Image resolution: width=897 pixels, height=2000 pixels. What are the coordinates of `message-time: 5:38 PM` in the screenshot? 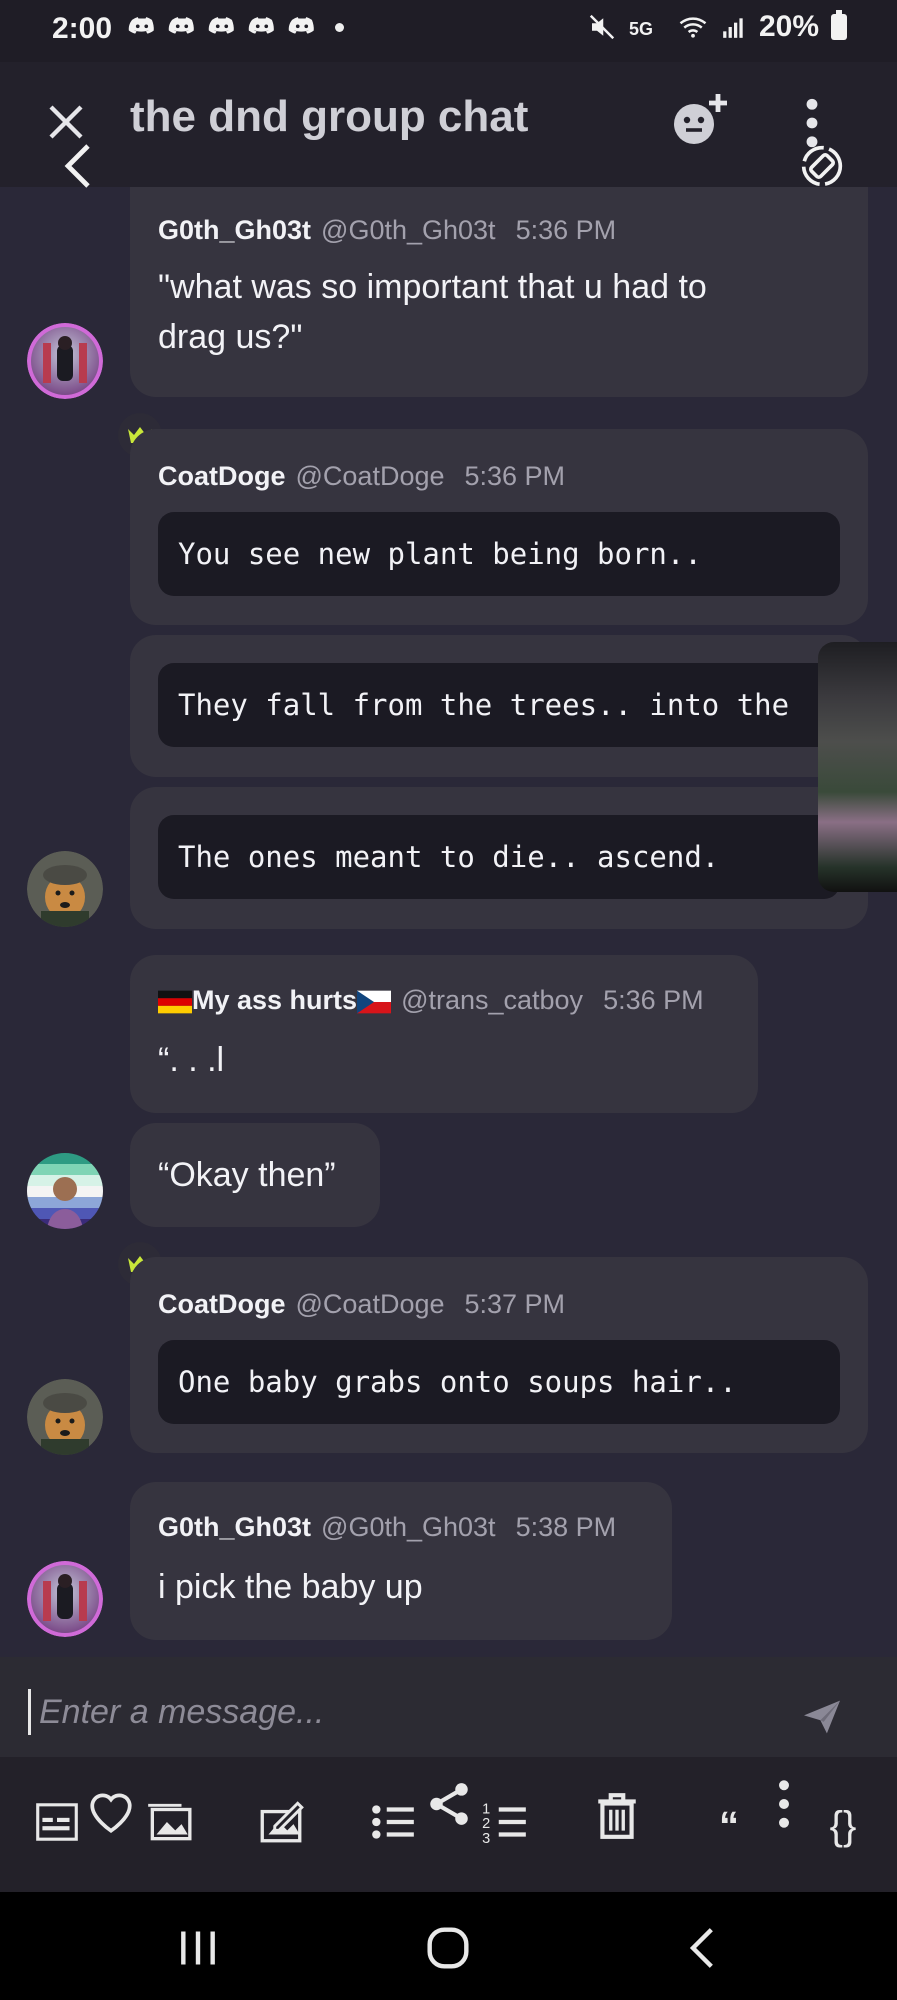 It's located at (566, 1527).